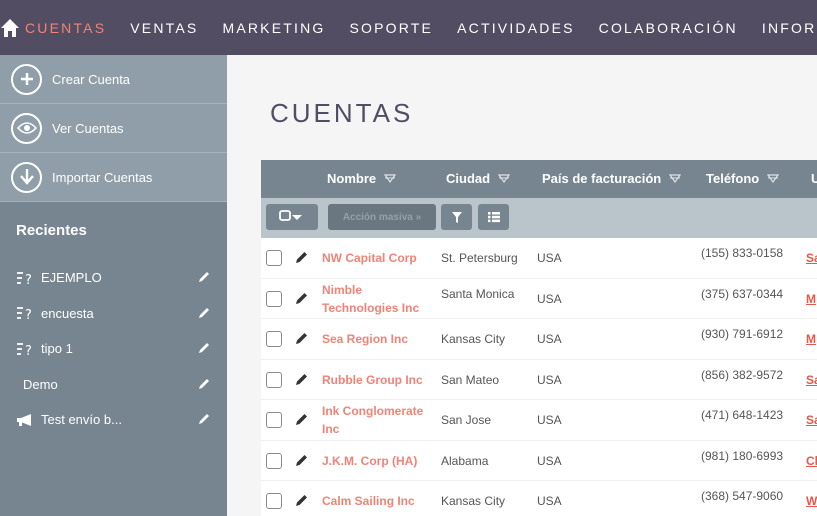 This screenshot has width=817, height=516. What do you see at coordinates (57, 349) in the screenshot?
I see `recent-item-label: tipo 1` at bounding box center [57, 349].